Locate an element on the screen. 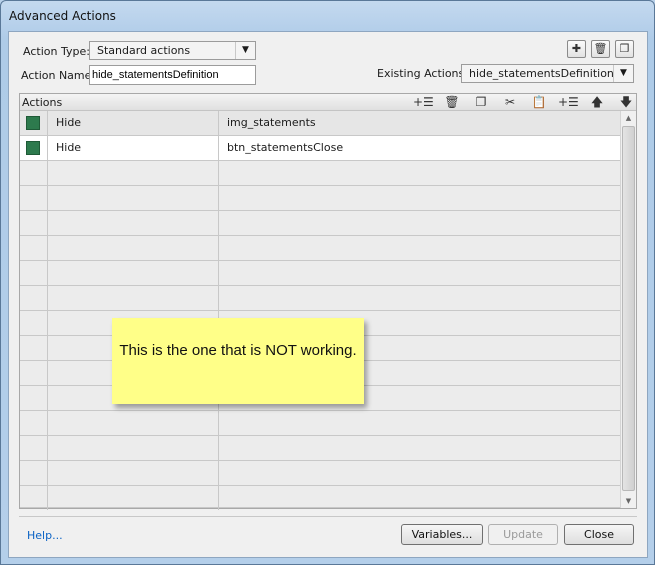  existing-actions-label: Existing Actions: is located at coordinates (422, 73).